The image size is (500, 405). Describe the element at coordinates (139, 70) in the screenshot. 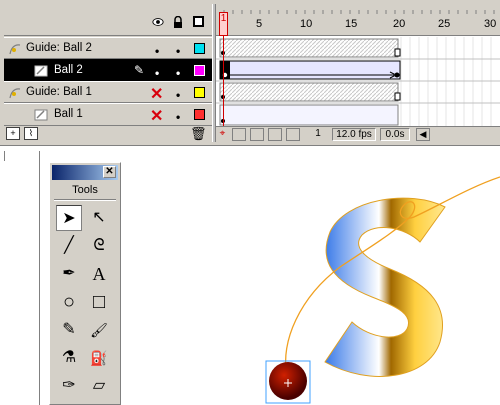

I see `pencil-icon: ✎` at that location.